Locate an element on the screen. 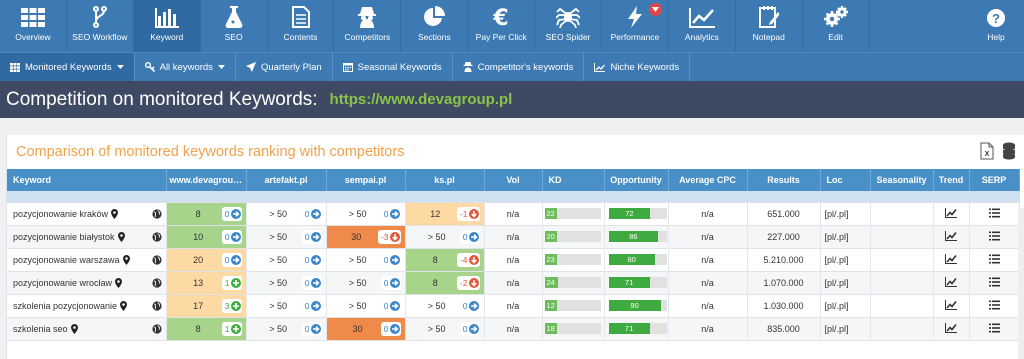  nav-item-seo-spider: SEO Spider is located at coordinates (569, 26).